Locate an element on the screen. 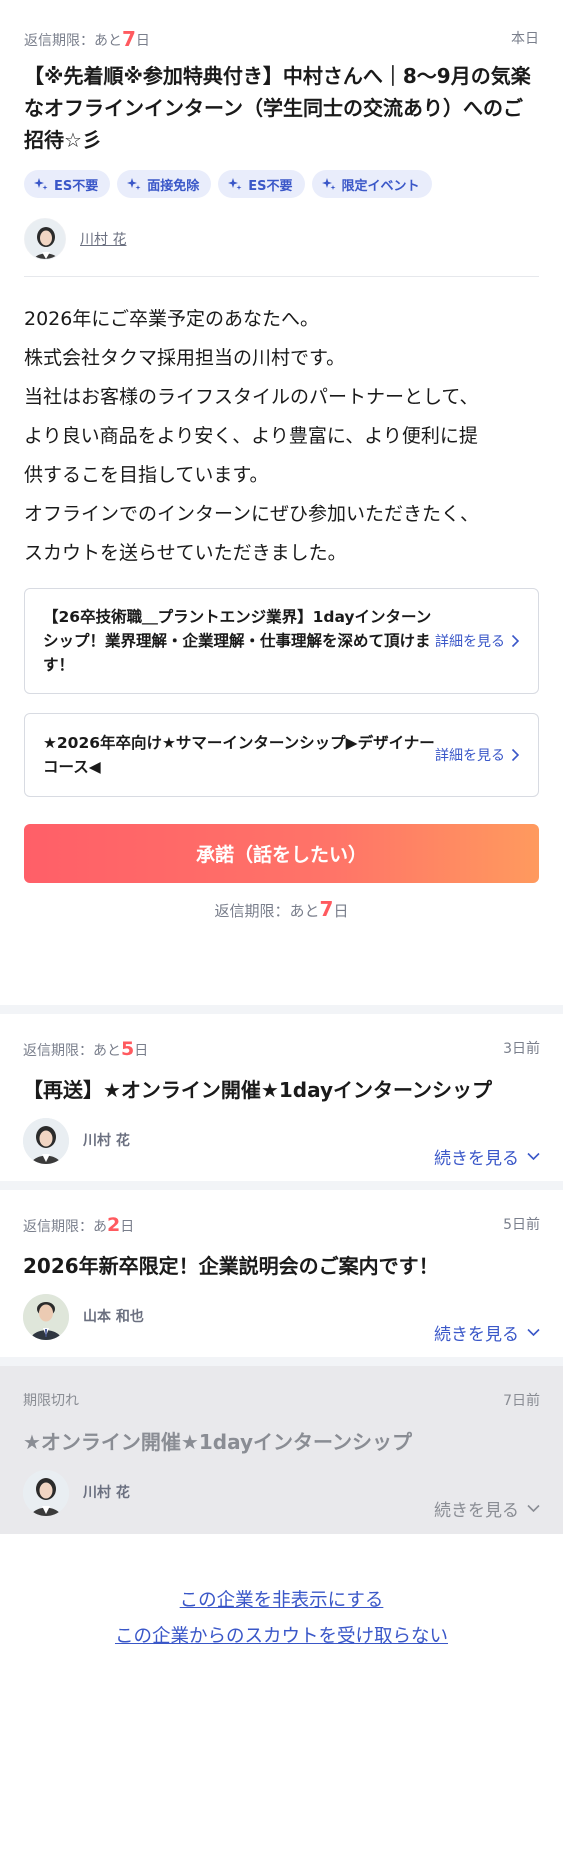  received-date: 5日前 is located at coordinates (521, 1225).